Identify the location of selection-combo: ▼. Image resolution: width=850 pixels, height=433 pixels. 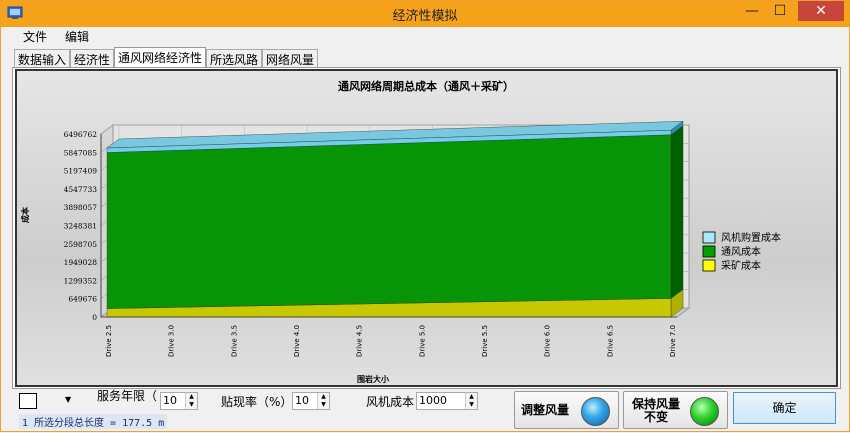
(47, 402).